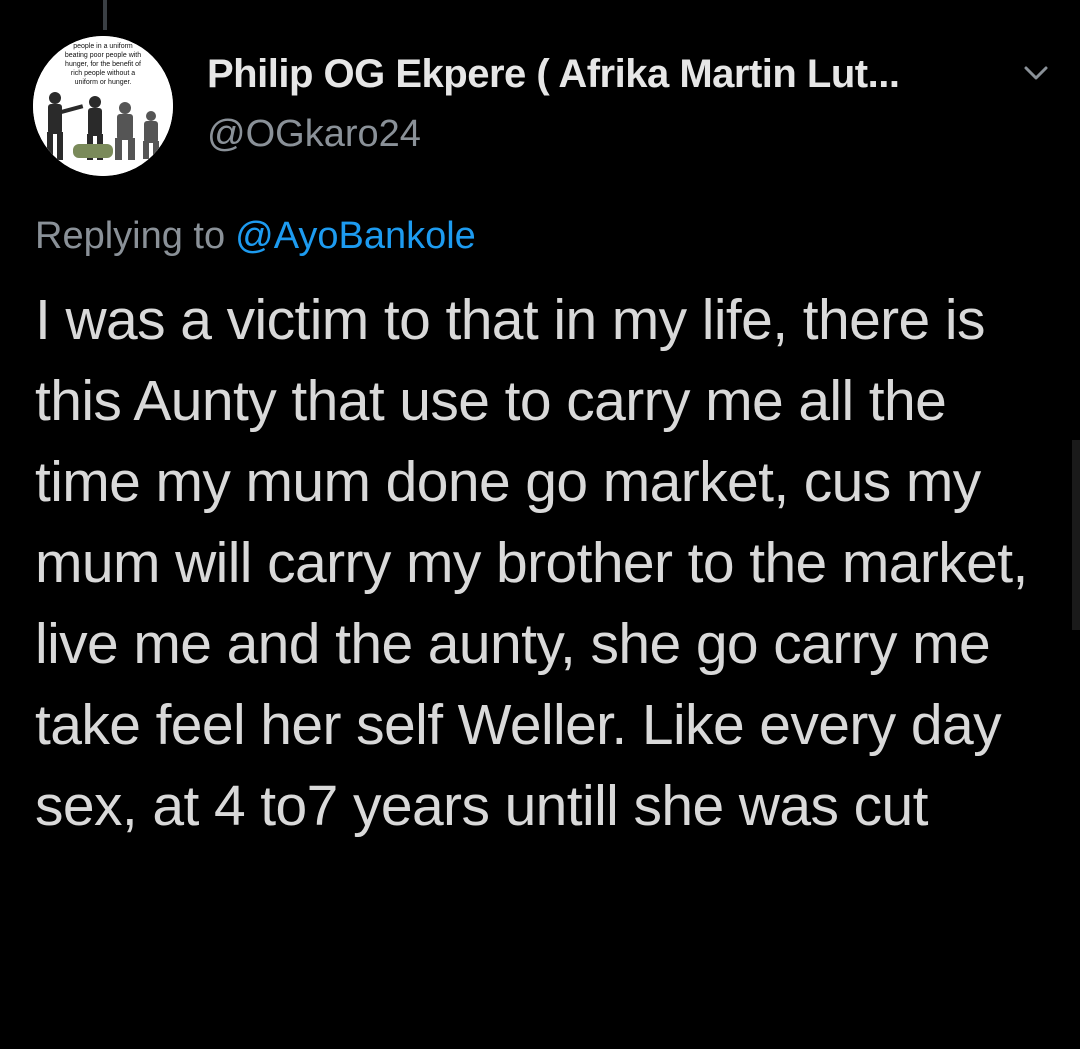 The width and height of the screenshot is (1080, 1049). I want to click on svg-text: rich people without a, so click(103, 73).